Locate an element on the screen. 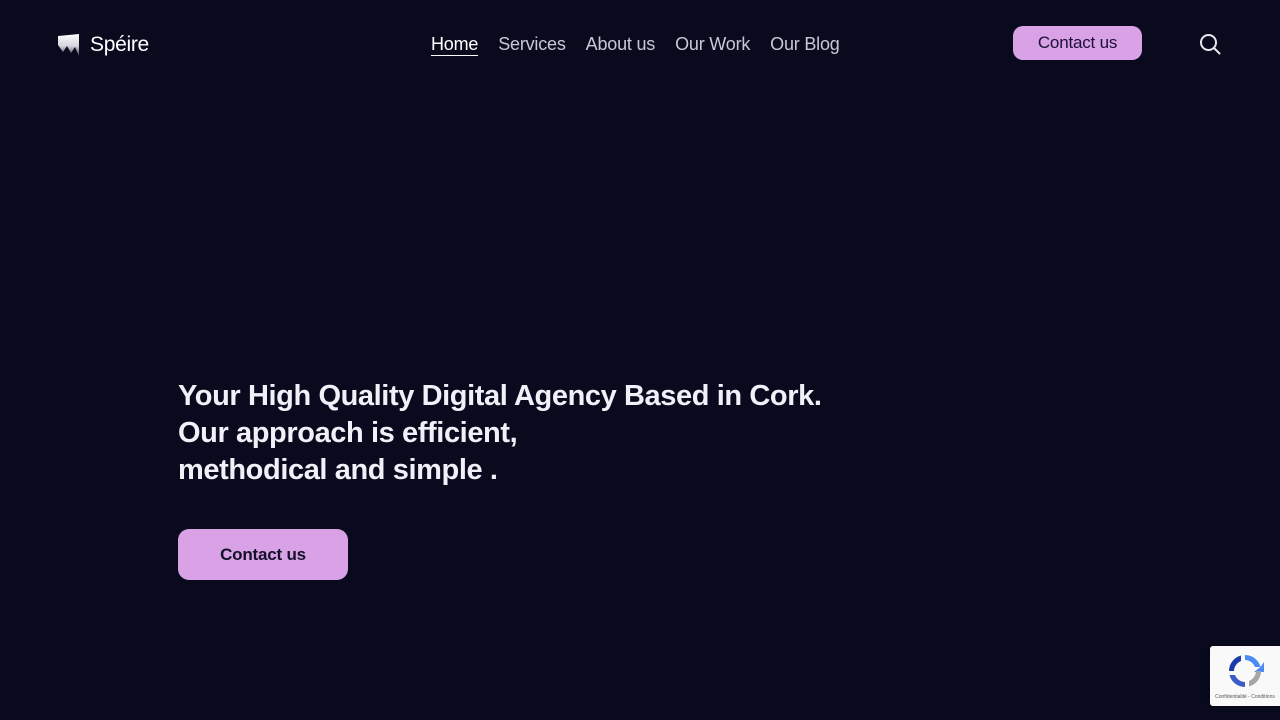  nav-home: Home is located at coordinates (454, 44).